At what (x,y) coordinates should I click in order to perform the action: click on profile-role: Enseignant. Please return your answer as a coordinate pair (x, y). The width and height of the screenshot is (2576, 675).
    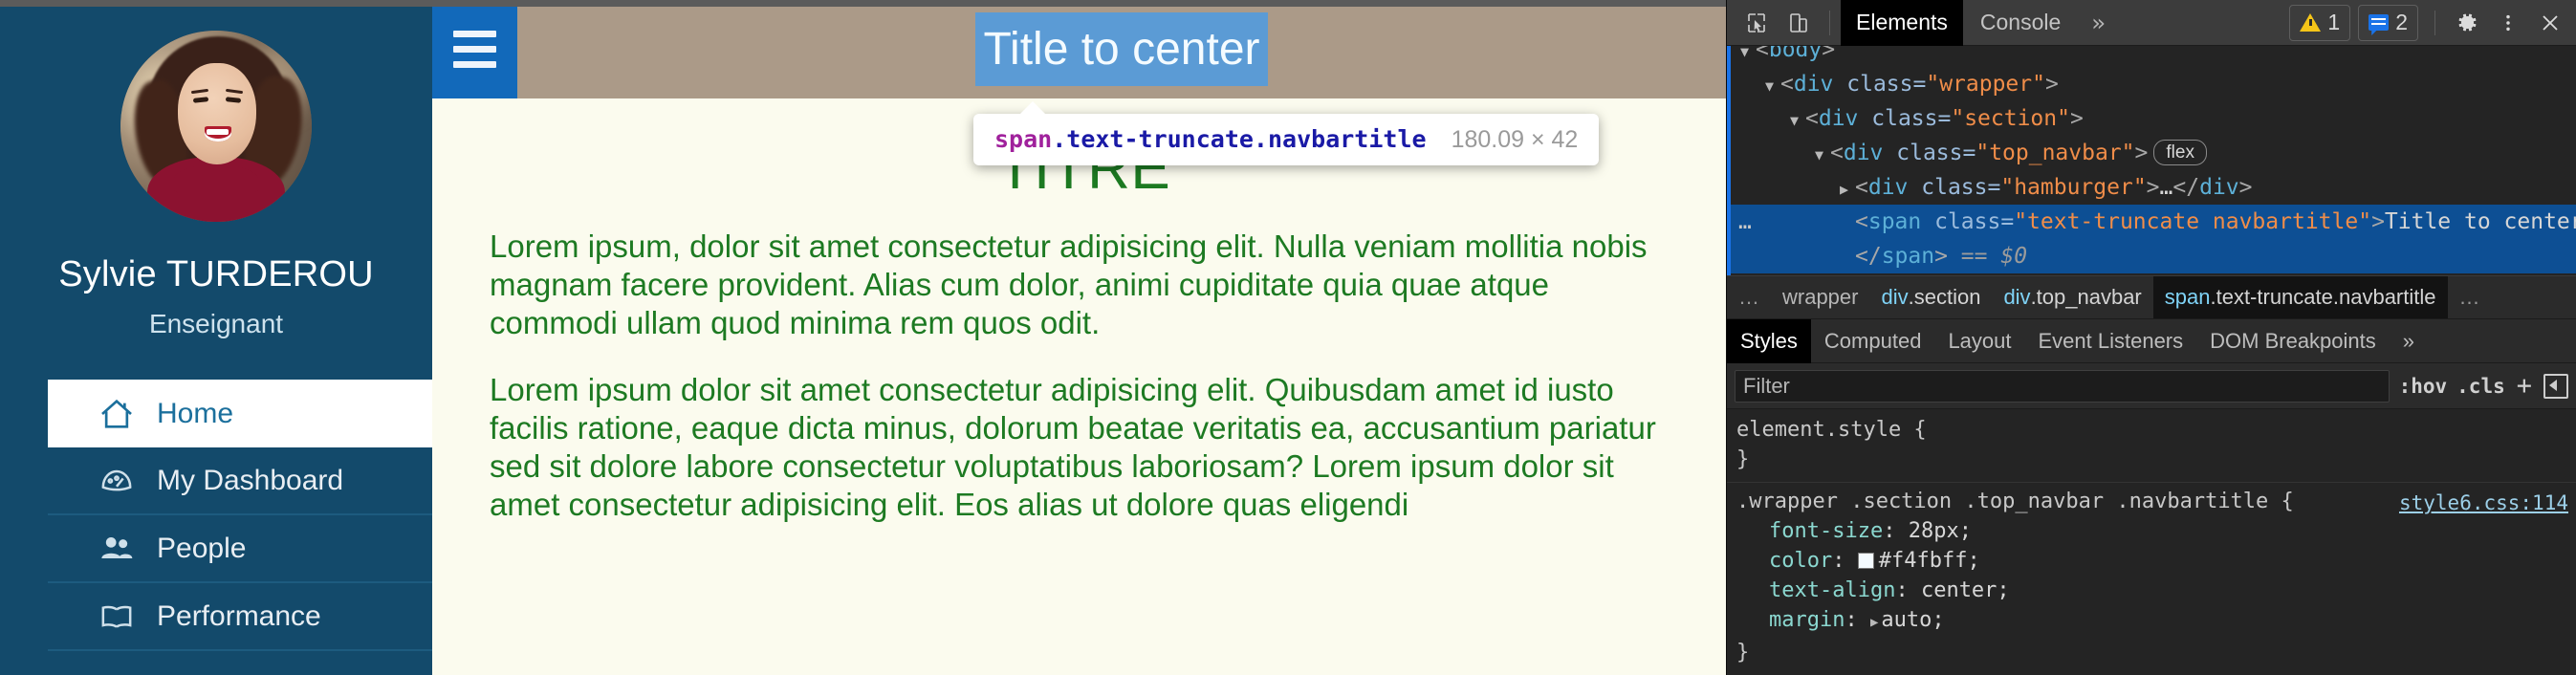
    Looking at the image, I should click on (216, 323).